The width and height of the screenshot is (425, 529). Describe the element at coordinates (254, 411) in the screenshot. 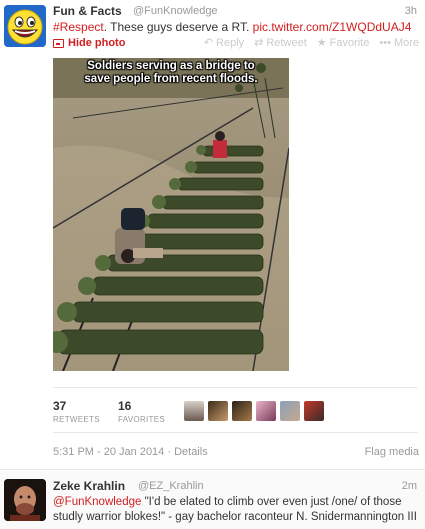

I see `favoriters-list` at that location.